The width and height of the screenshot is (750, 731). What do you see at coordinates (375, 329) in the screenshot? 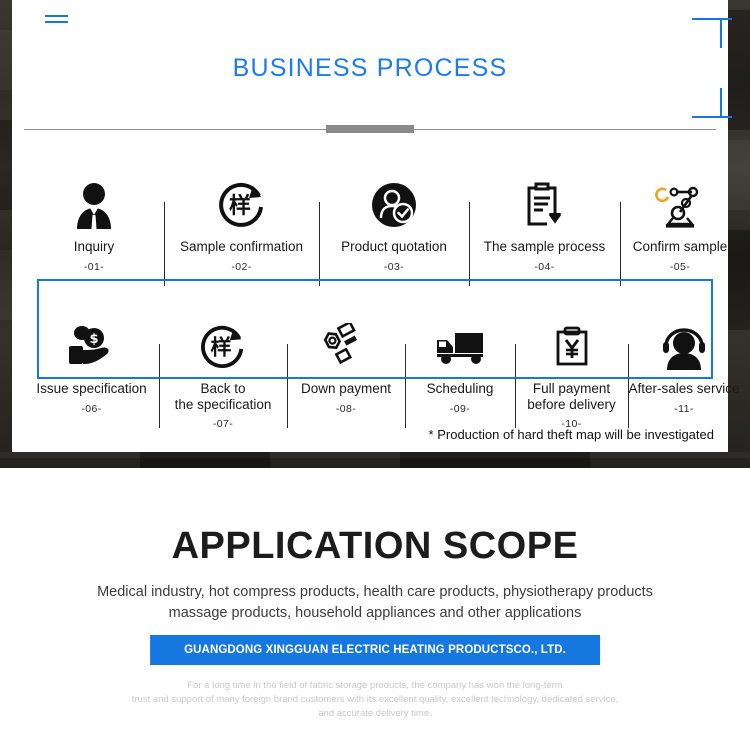
I see `application-scope-box` at bounding box center [375, 329].